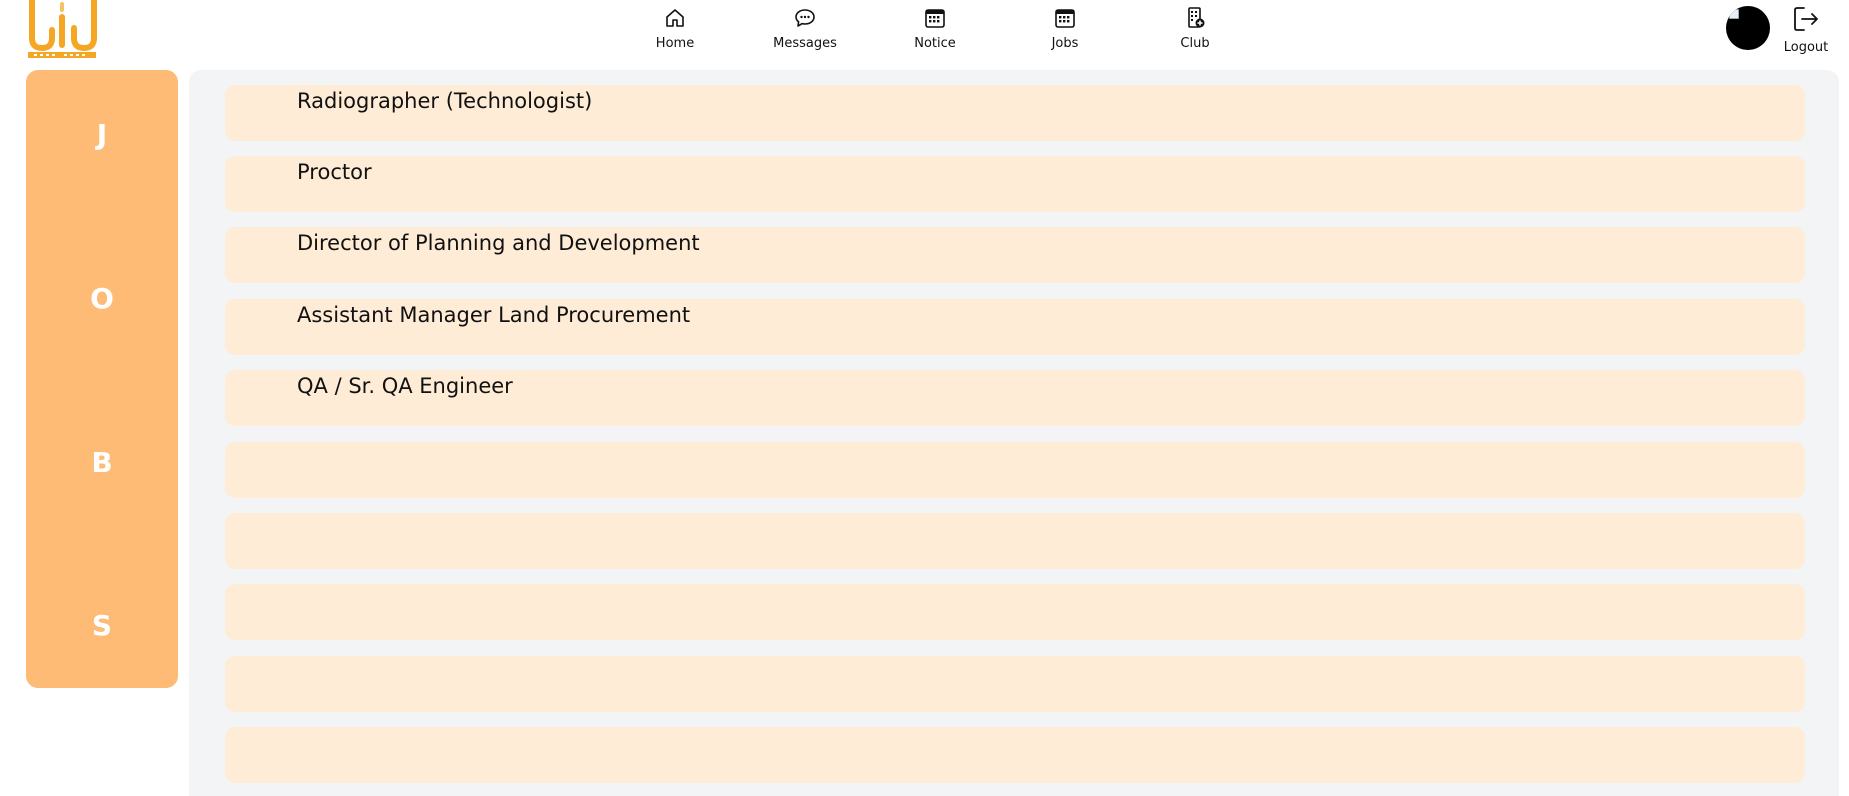  I want to click on home-icon, so click(675, 18).